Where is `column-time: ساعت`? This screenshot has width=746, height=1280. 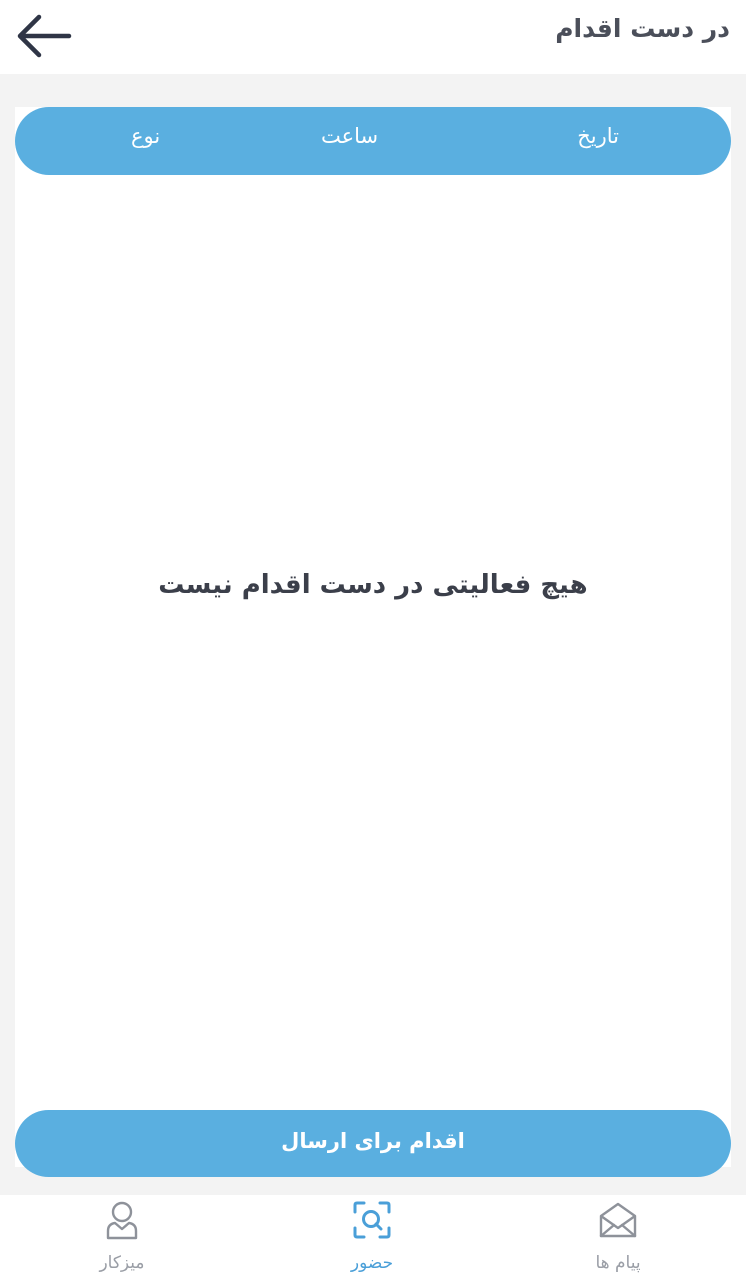 column-time: ساعت is located at coordinates (349, 141).